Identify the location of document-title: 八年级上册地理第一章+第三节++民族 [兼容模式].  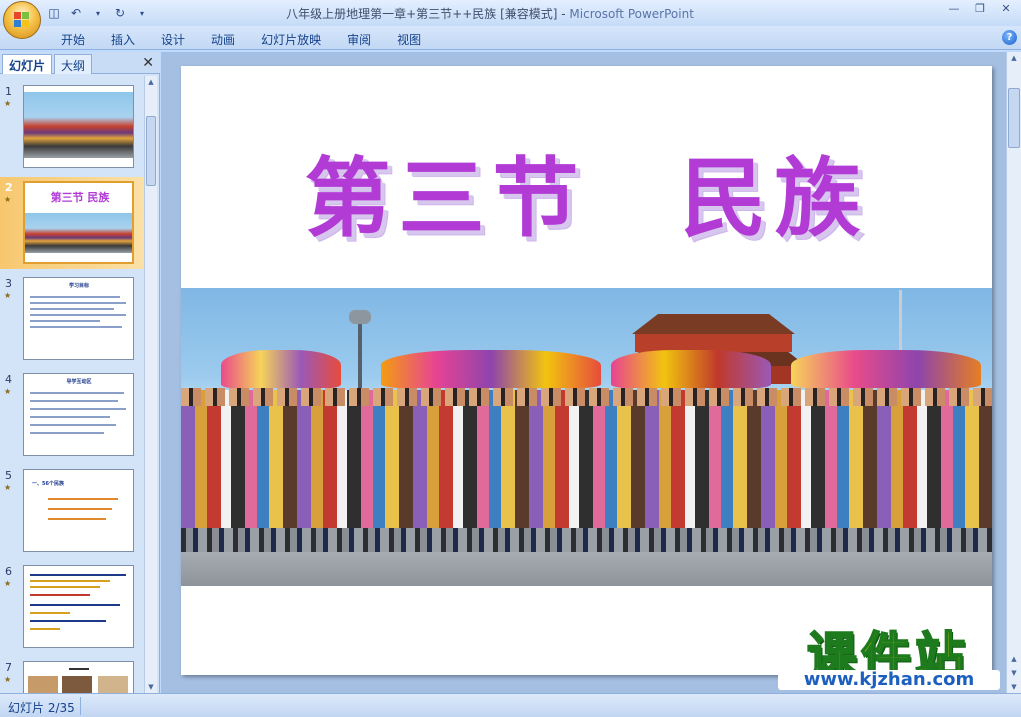
(422, 14).